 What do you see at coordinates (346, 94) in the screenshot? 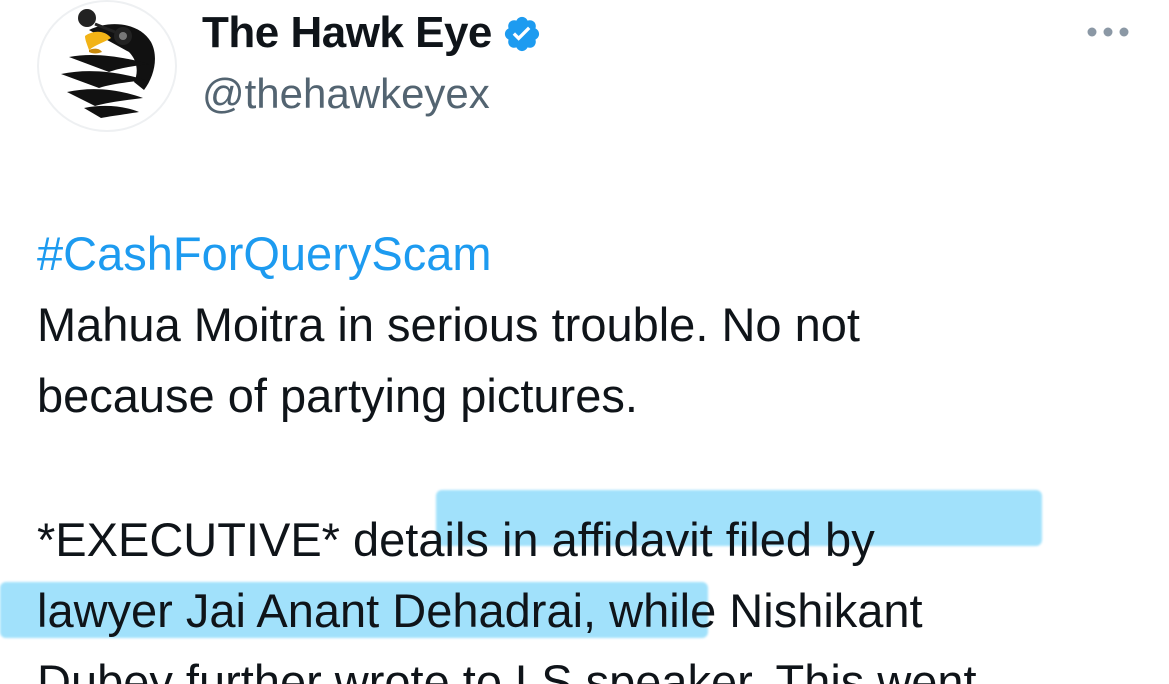
I see `account-handle: @thehawkeyex` at bounding box center [346, 94].